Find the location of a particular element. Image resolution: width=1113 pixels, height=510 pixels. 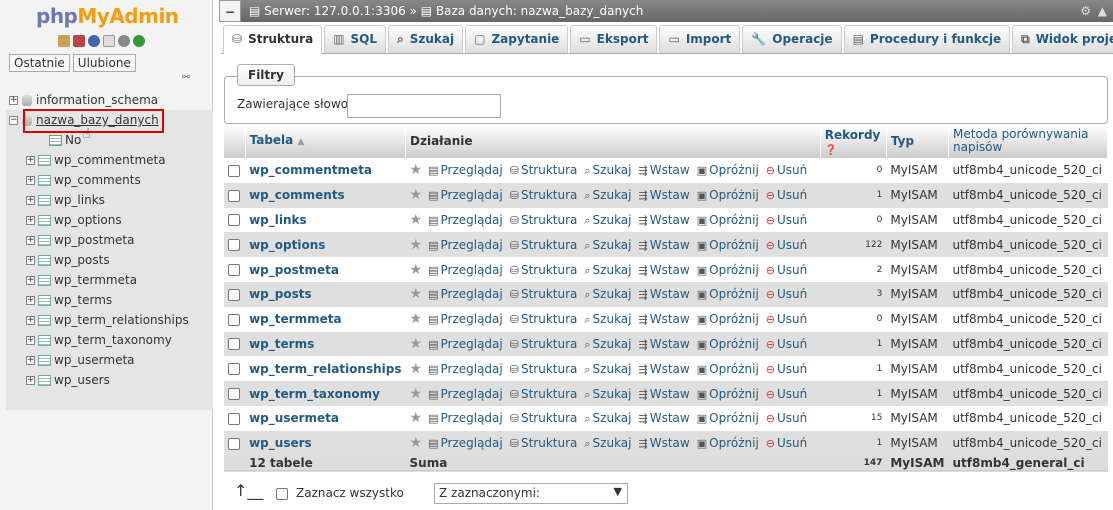

tab-designer: ⧉ Widok projektu is located at coordinates (1062, 39).